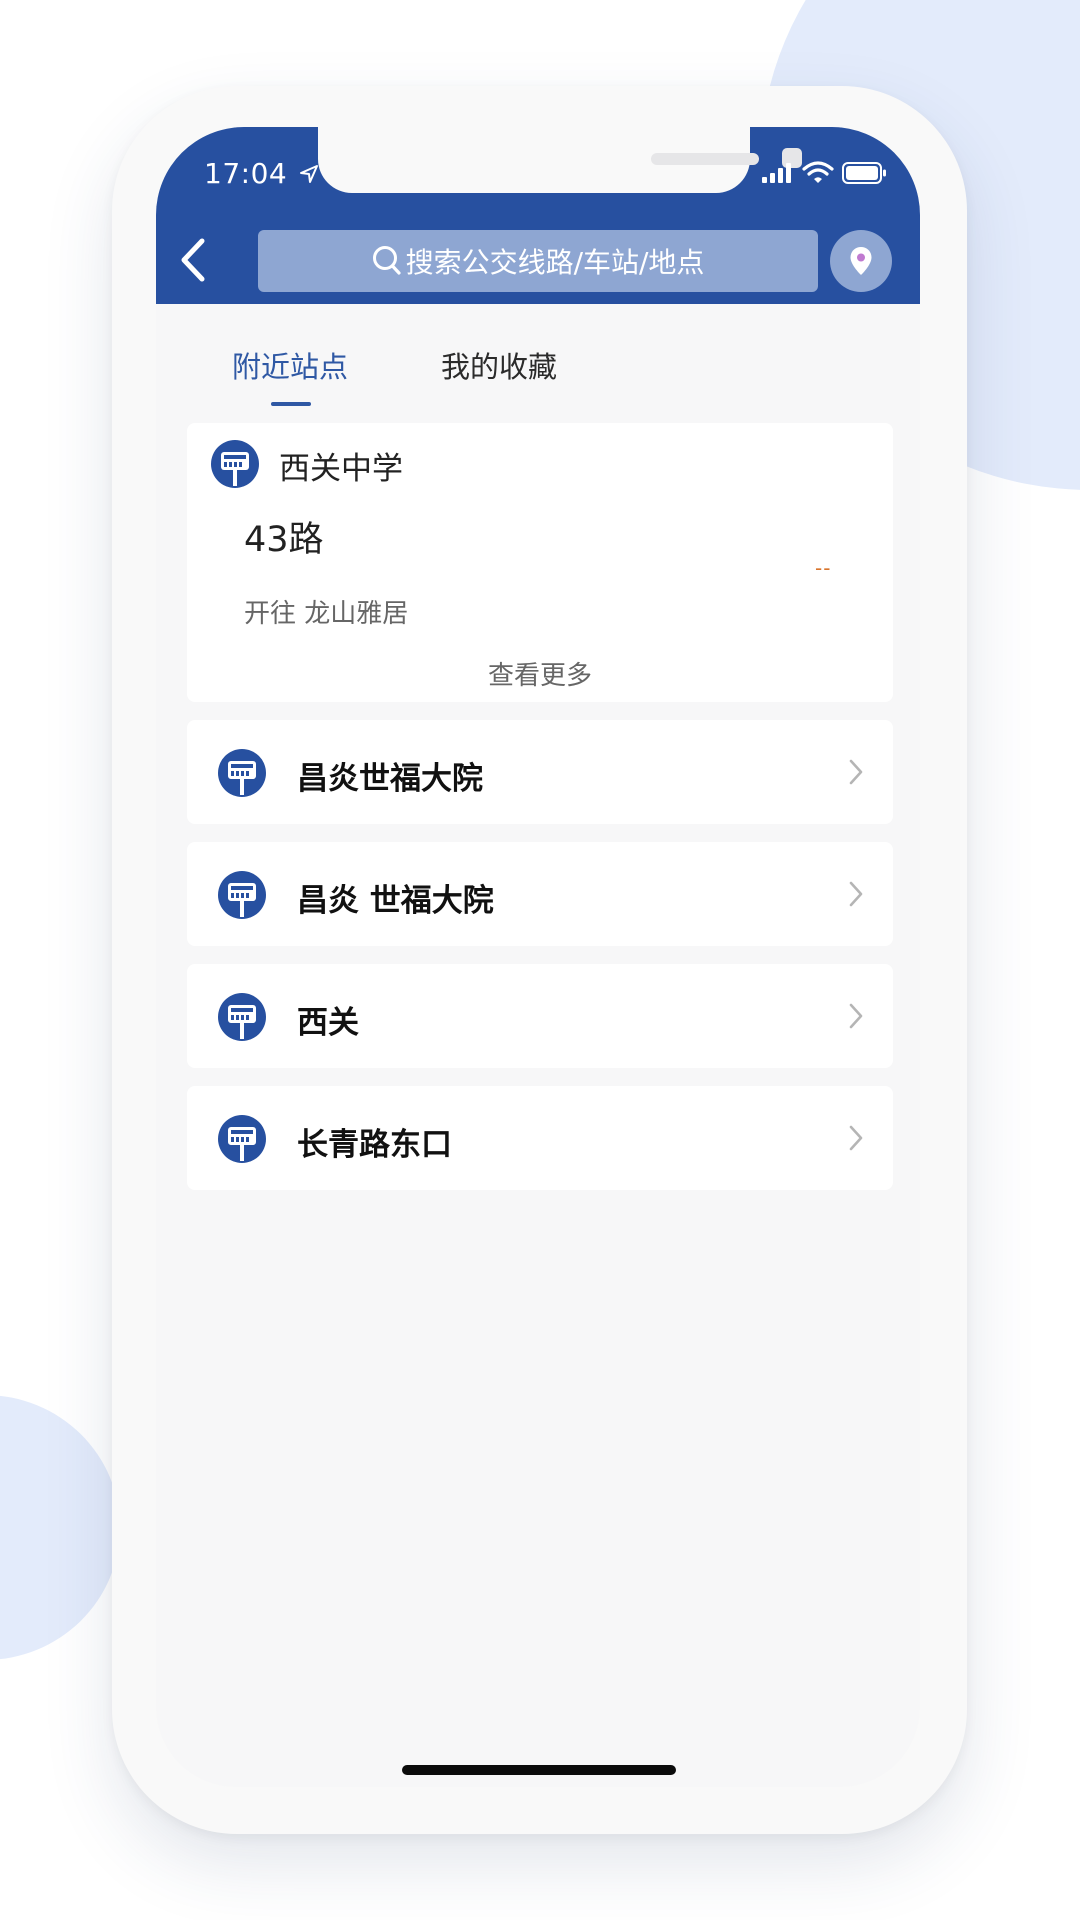 The width and height of the screenshot is (1080, 1920). Describe the element at coordinates (326, 614) in the screenshot. I see `route-direction: 开往 龙山雅居` at that location.